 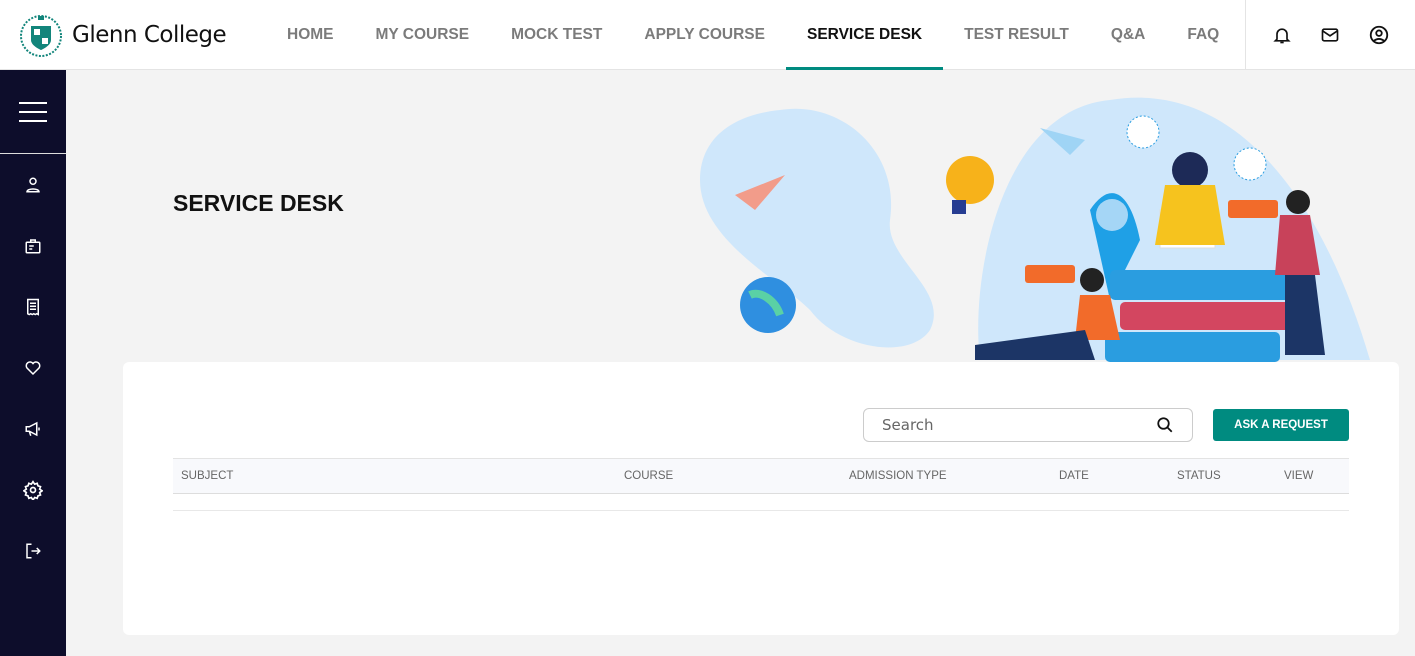 I want to click on sidebar-item-favorites, so click(x=33, y=367).